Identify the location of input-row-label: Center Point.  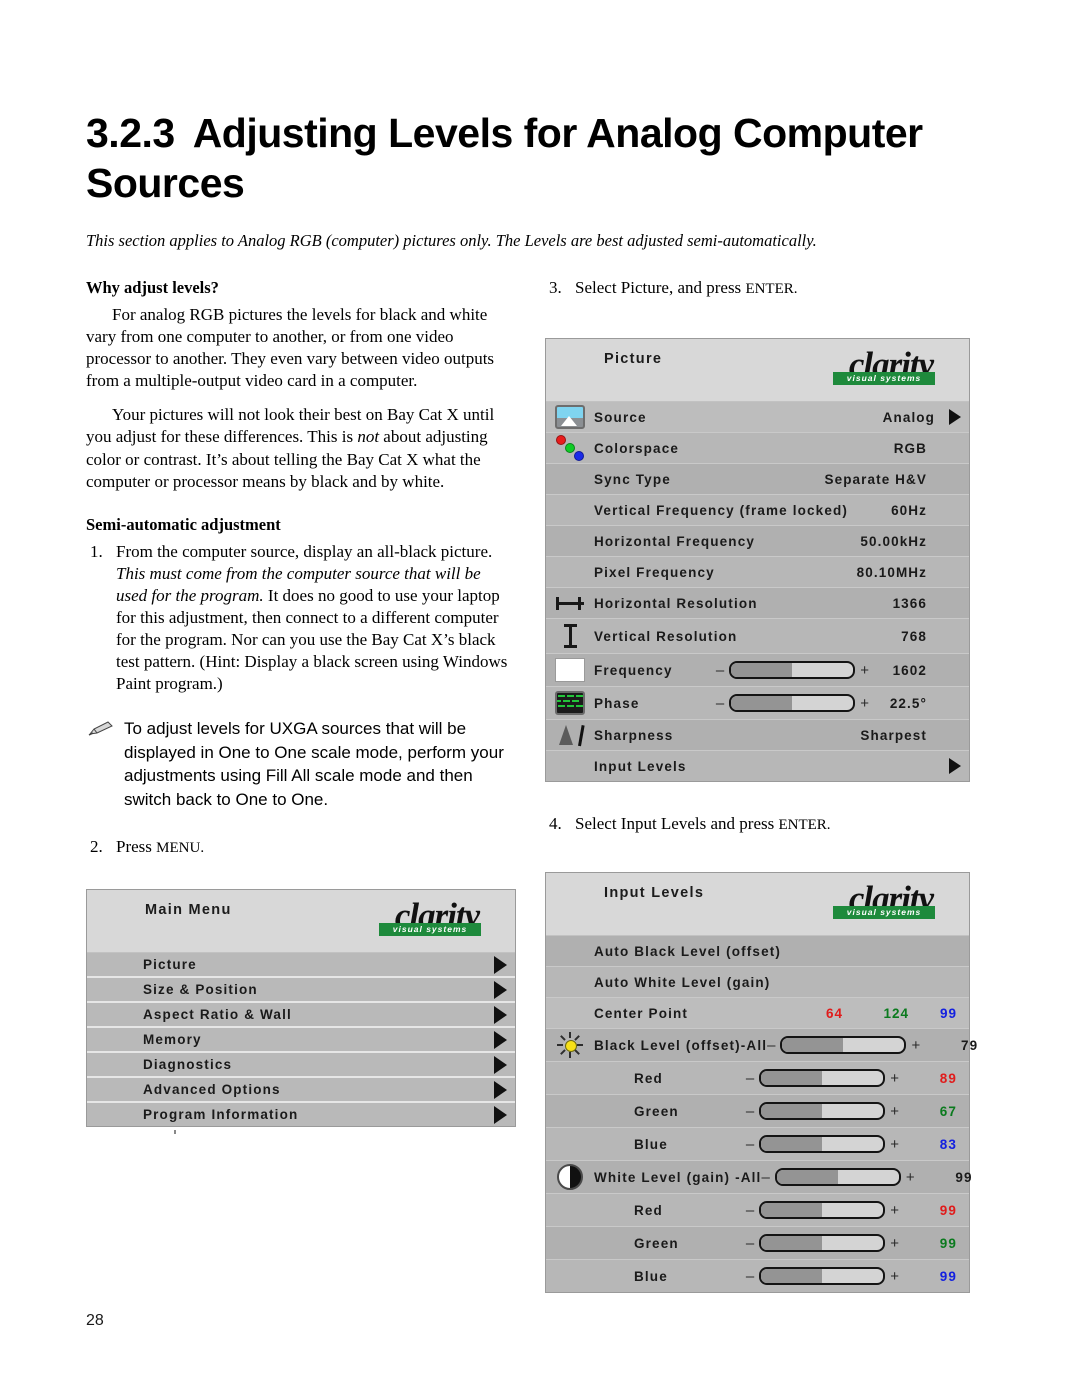
(641, 1013).